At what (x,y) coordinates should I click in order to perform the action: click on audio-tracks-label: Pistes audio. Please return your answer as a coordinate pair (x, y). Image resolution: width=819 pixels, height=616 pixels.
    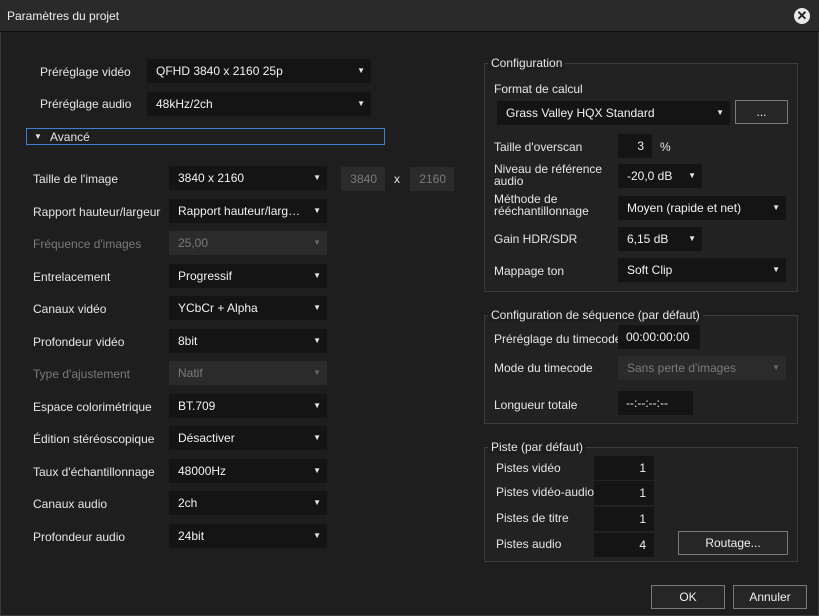
    Looking at the image, I should click on (529, 544).